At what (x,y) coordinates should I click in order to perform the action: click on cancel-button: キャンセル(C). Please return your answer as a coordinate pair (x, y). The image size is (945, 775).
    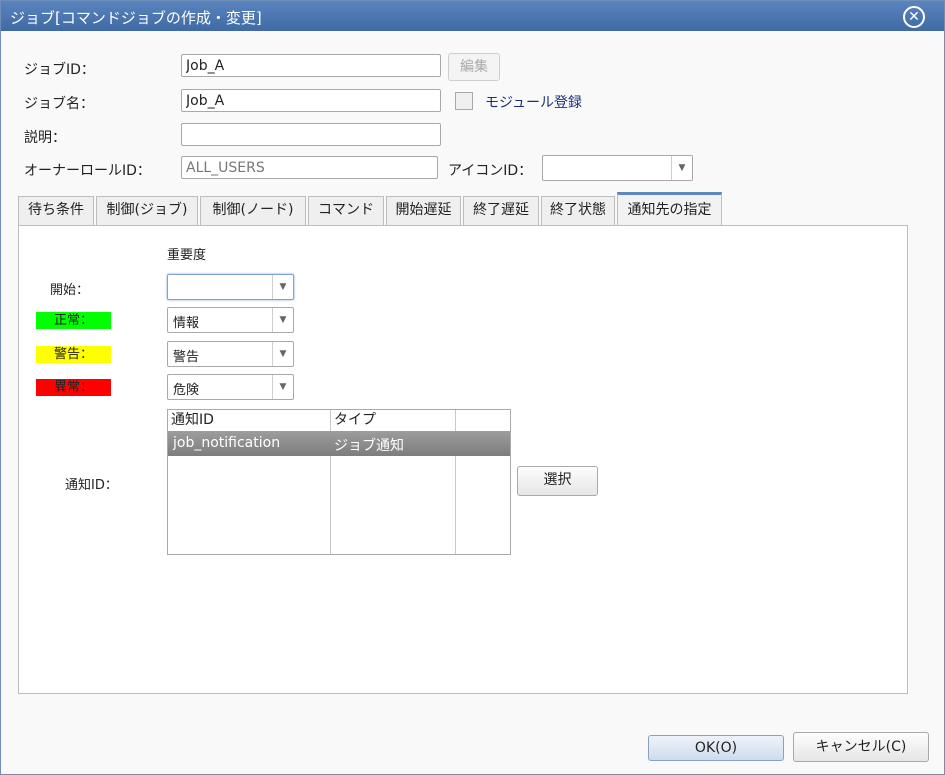
    Looking at the image, I should click on (861, 747).